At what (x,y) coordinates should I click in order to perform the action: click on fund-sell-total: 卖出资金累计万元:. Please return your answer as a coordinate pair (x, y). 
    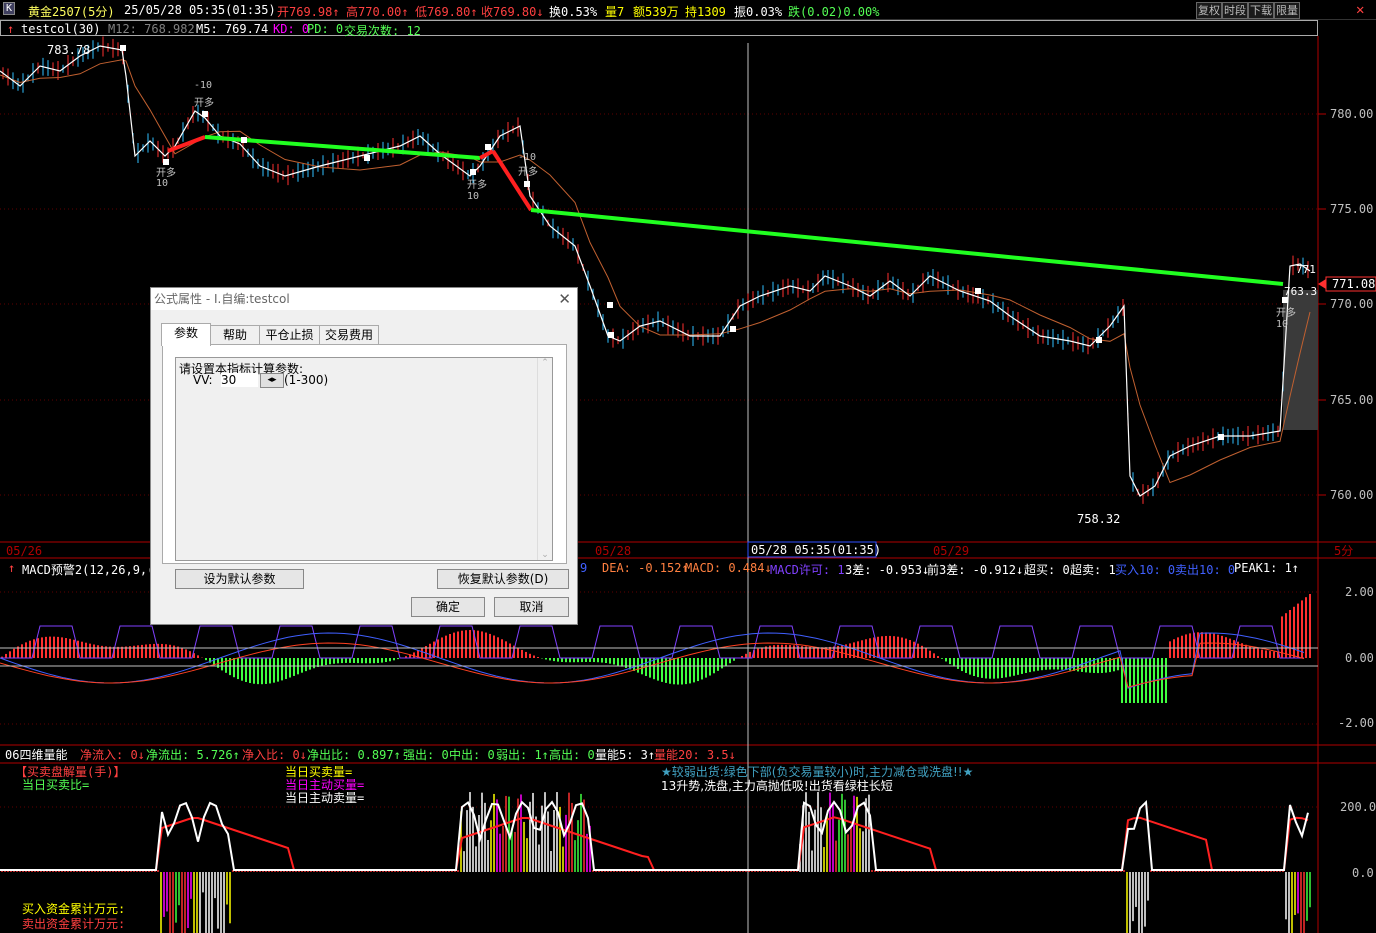
    Looking at the image, I should click on (74, 924).